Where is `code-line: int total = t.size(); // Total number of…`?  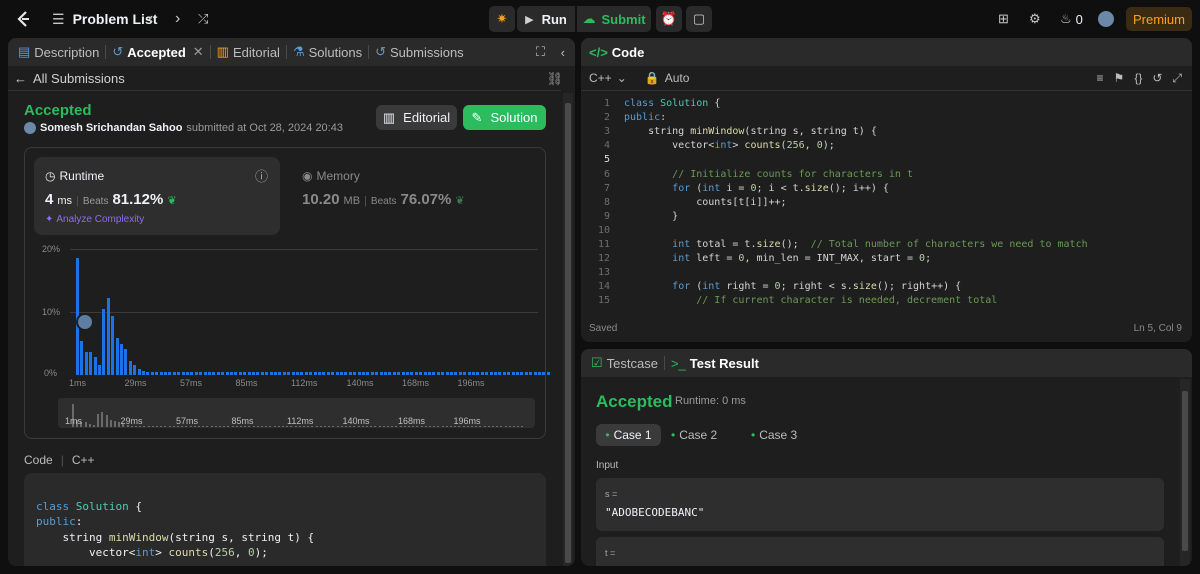
code-line: int total = t.size(); // Total number of… is located at coordinates (855, 244).